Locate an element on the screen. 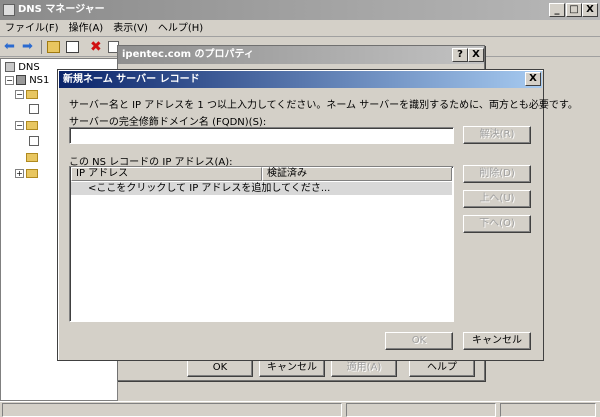  tree-reverse-zone is located at coordinates (34, 142).